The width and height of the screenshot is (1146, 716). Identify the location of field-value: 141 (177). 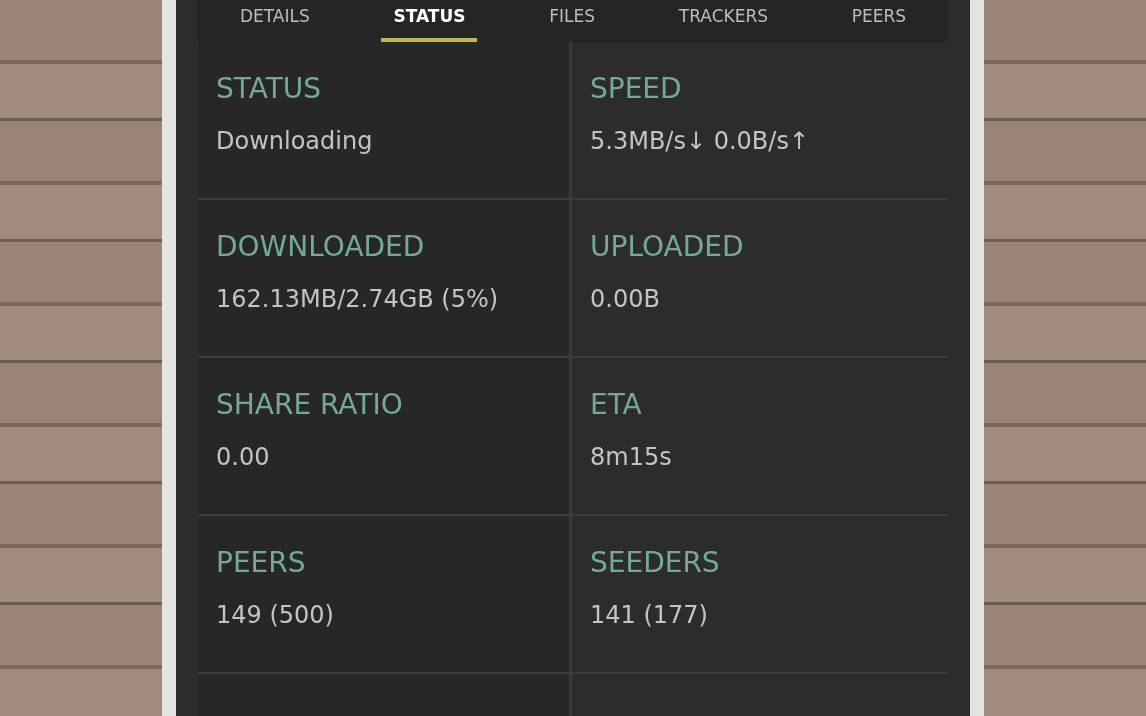
(649, 615).